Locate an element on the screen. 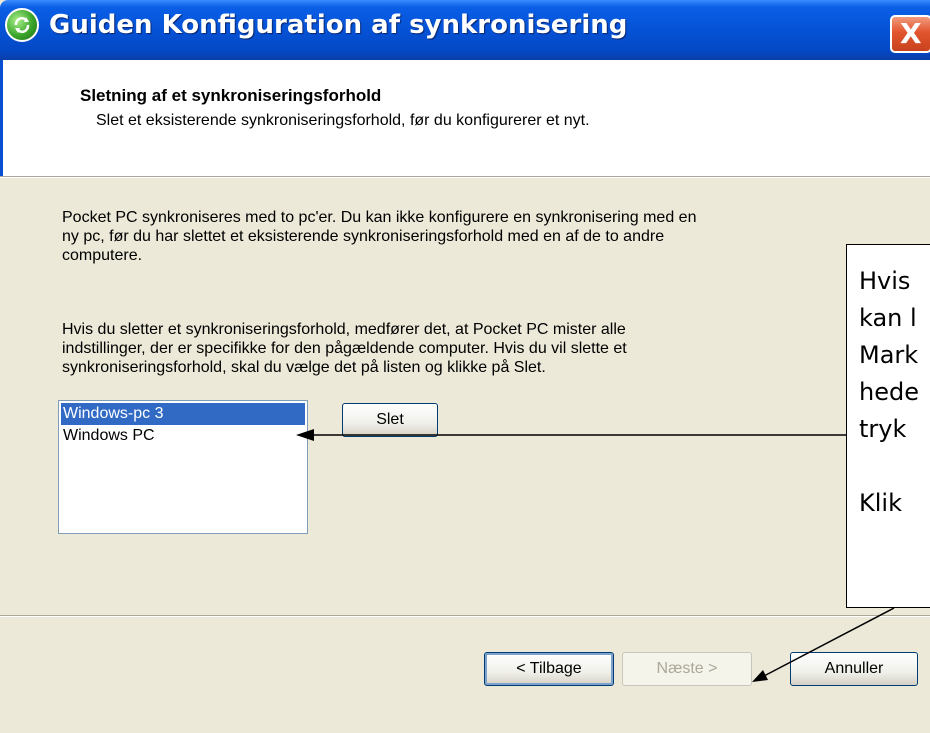 The height and width of the screenshot is (733, 930). arrow-to-next is located at coordinates (829, 642).